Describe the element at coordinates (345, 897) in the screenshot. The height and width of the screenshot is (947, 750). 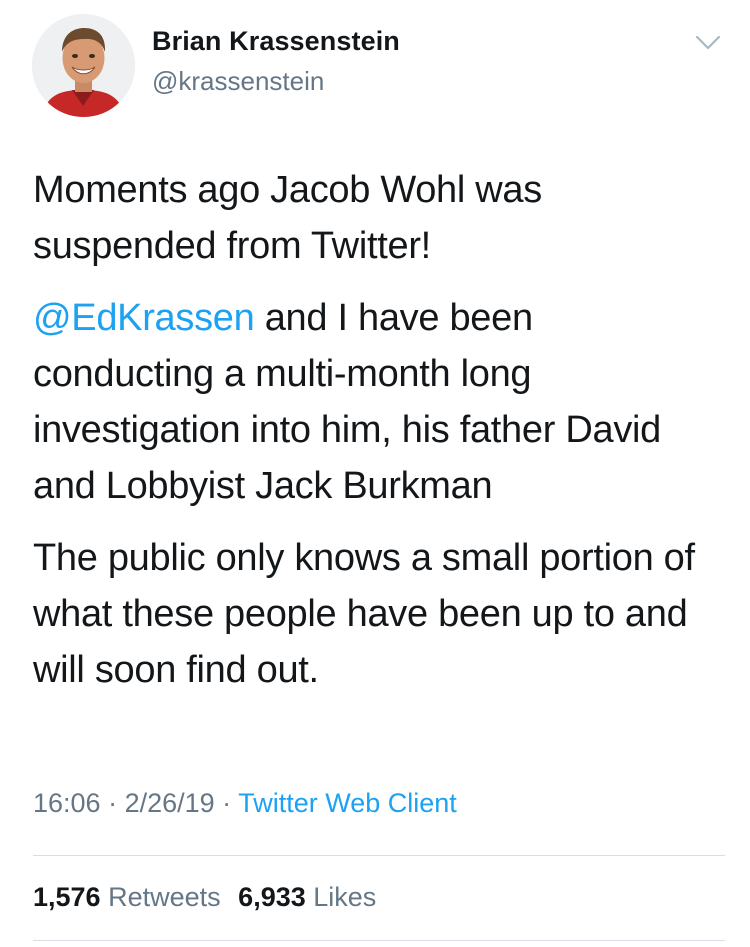
I see `likes-label: Likes` at that location.